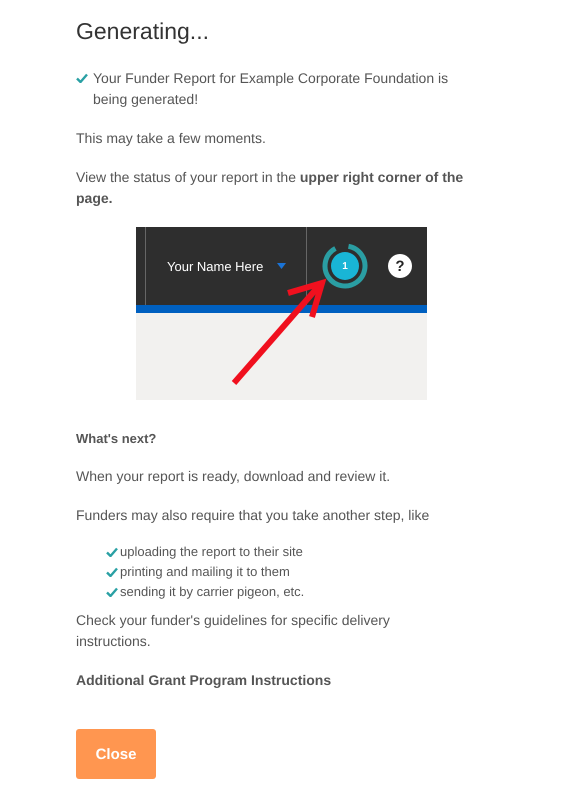  What do you see at coordinates (281, 266) in the screenshot?
I see `caret-icon` at bounding box center [281, 266].